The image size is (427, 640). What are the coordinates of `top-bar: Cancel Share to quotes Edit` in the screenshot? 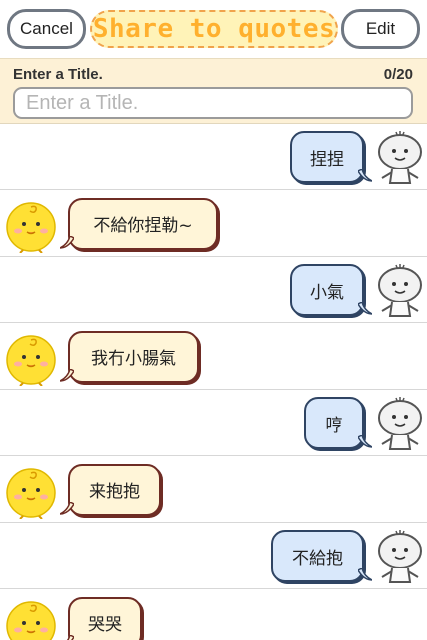 It's located at (213, 29).